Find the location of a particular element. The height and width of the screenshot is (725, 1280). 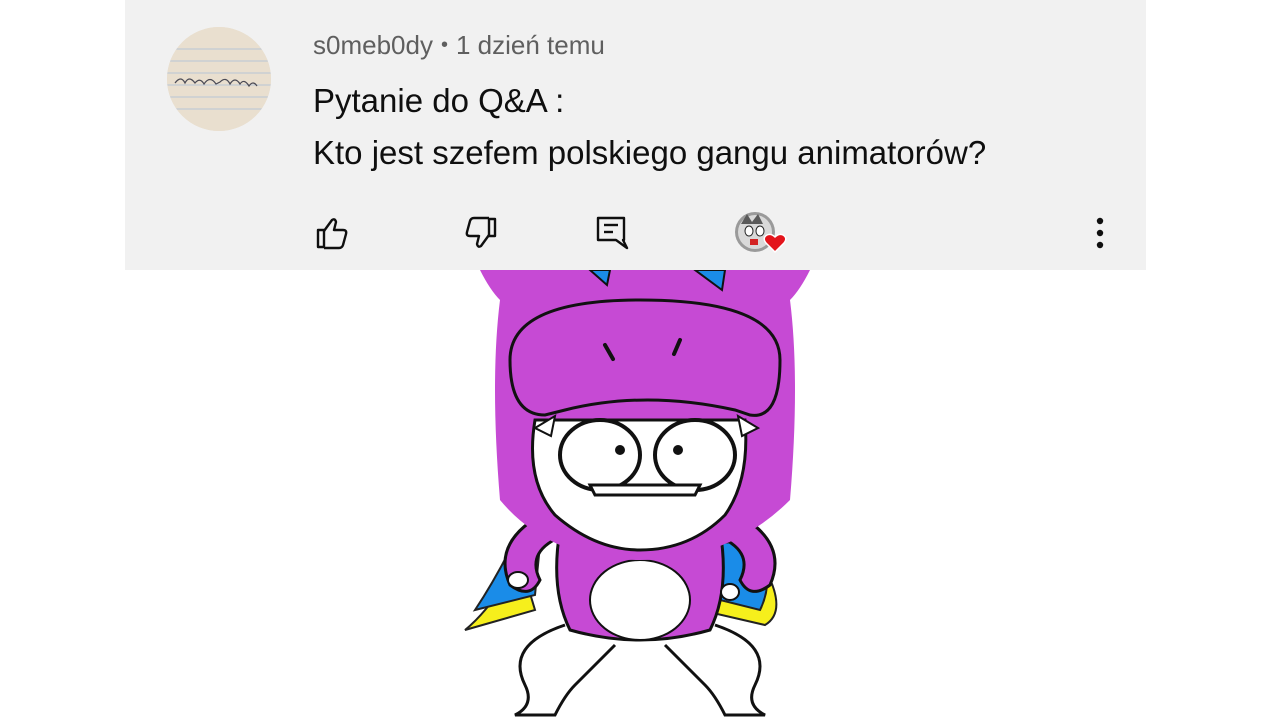

dislike-button is located at coordinates (480, 233).